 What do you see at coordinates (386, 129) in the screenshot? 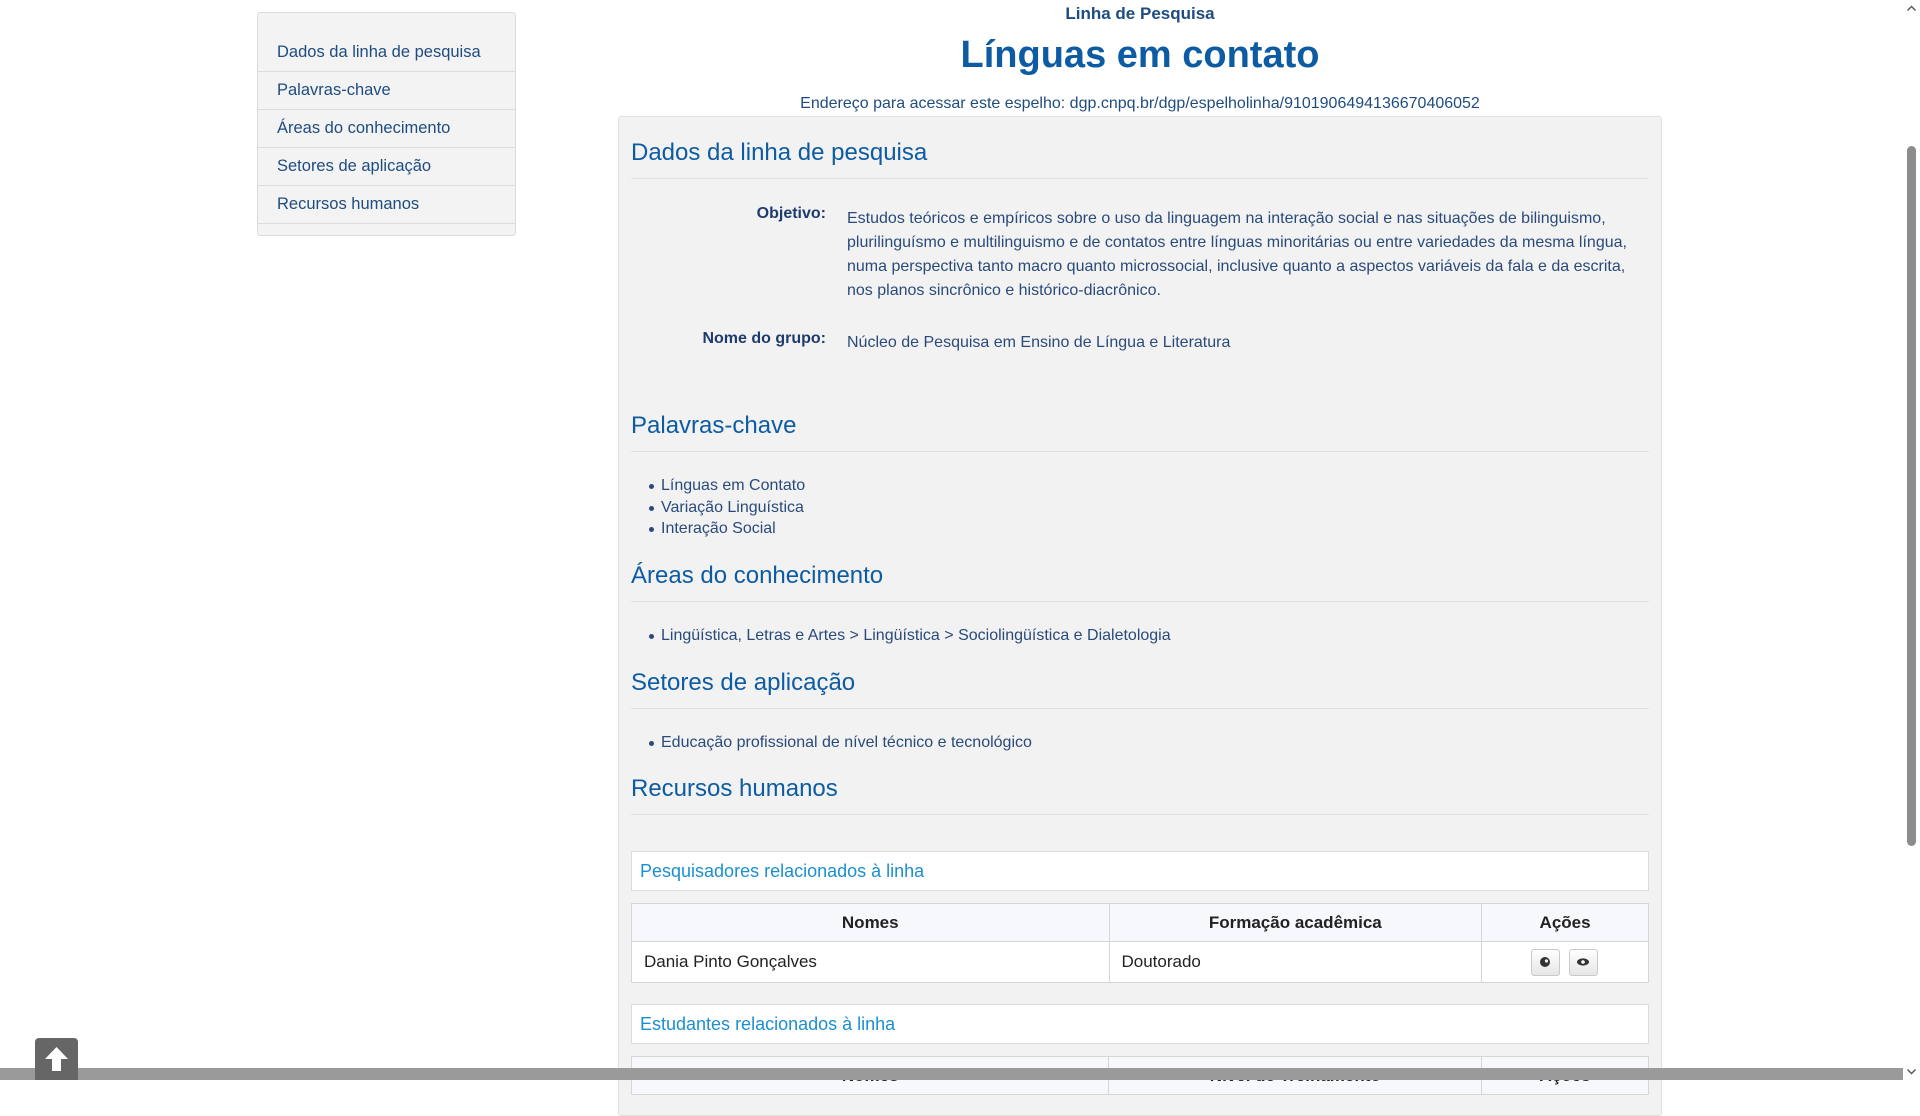
I see `sidebar-item-areas: Áreas do conhecimento` at bounding box center [386, 129].